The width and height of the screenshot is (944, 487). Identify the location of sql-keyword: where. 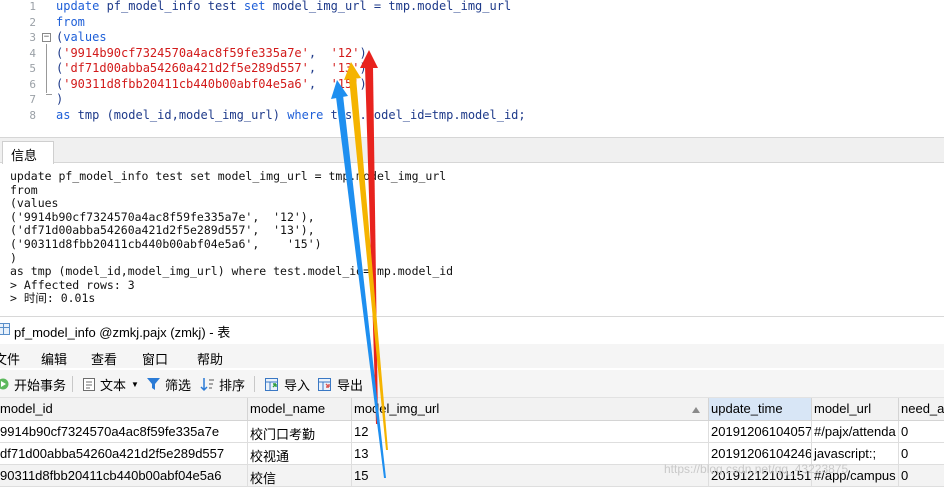
(305, 114).